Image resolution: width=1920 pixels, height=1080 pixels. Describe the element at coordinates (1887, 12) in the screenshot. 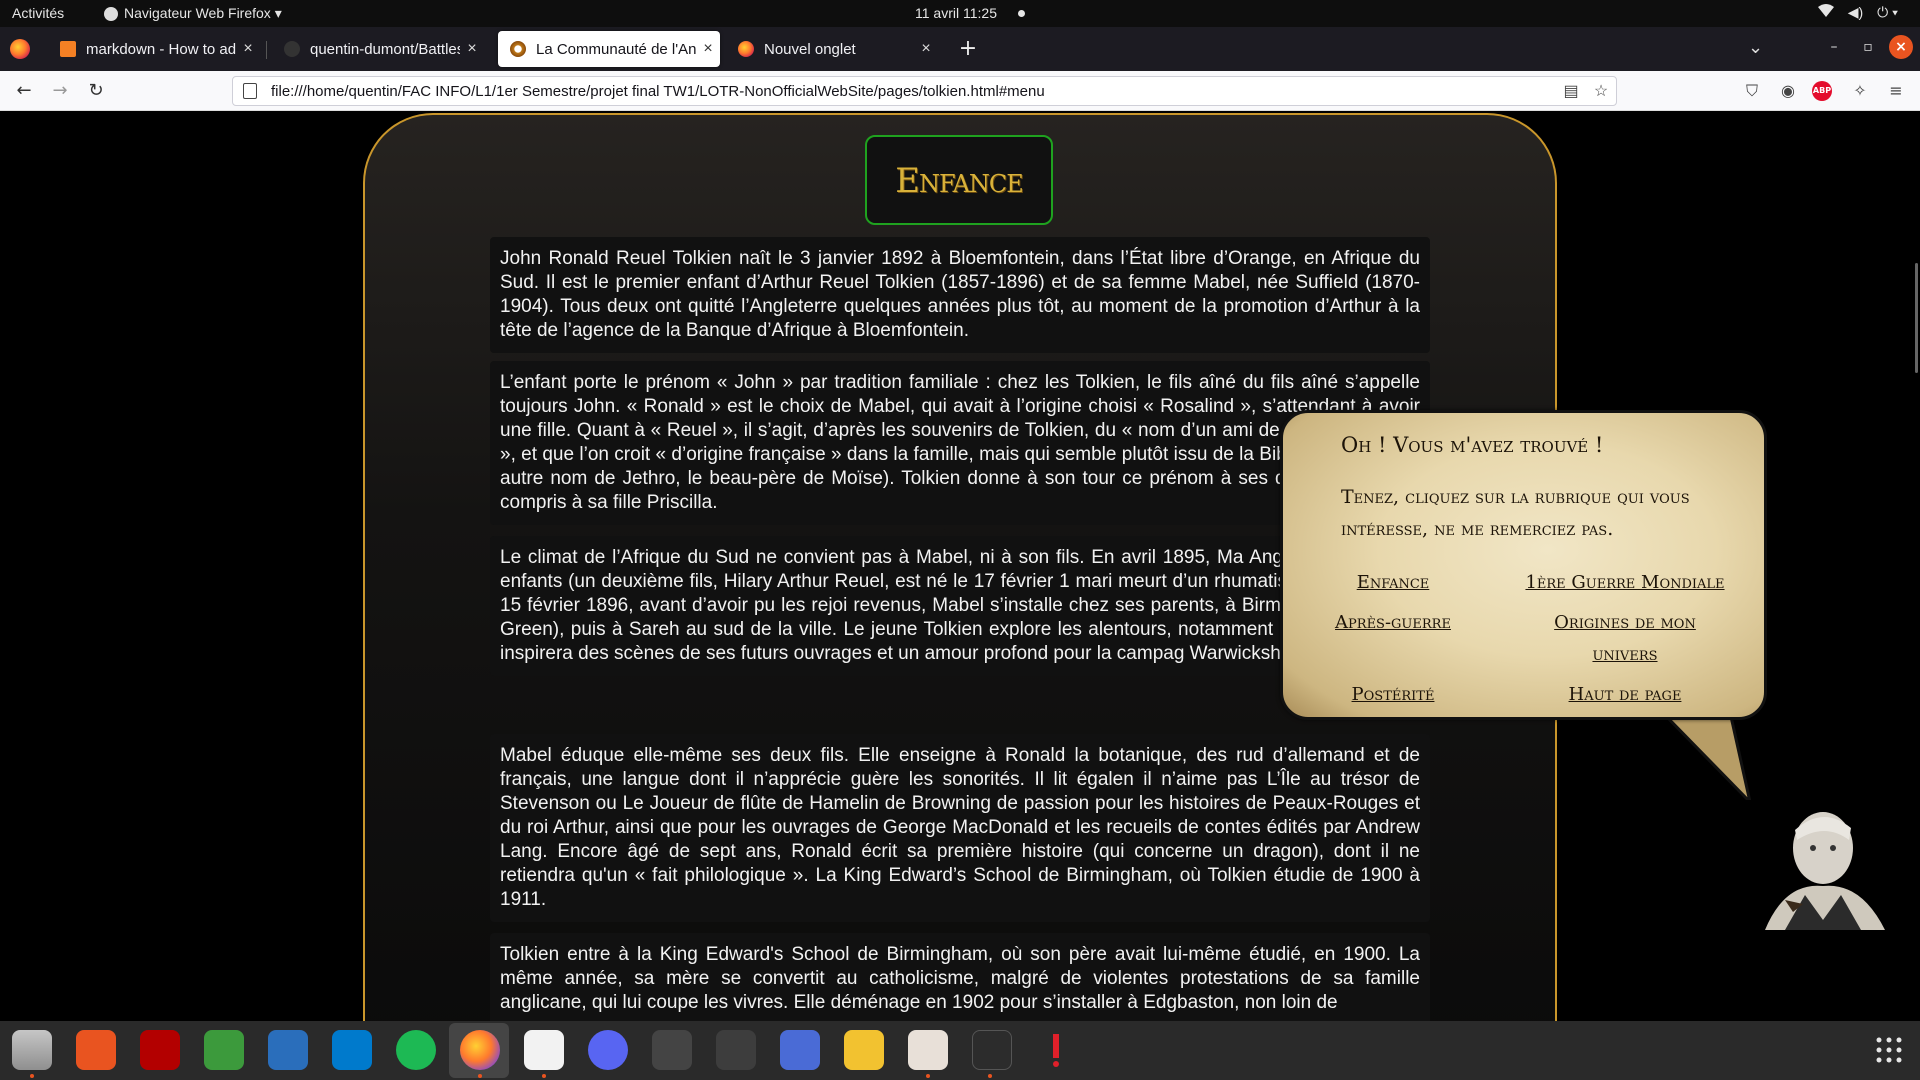

I see `power-icon: ⏻ ▾` at that location.